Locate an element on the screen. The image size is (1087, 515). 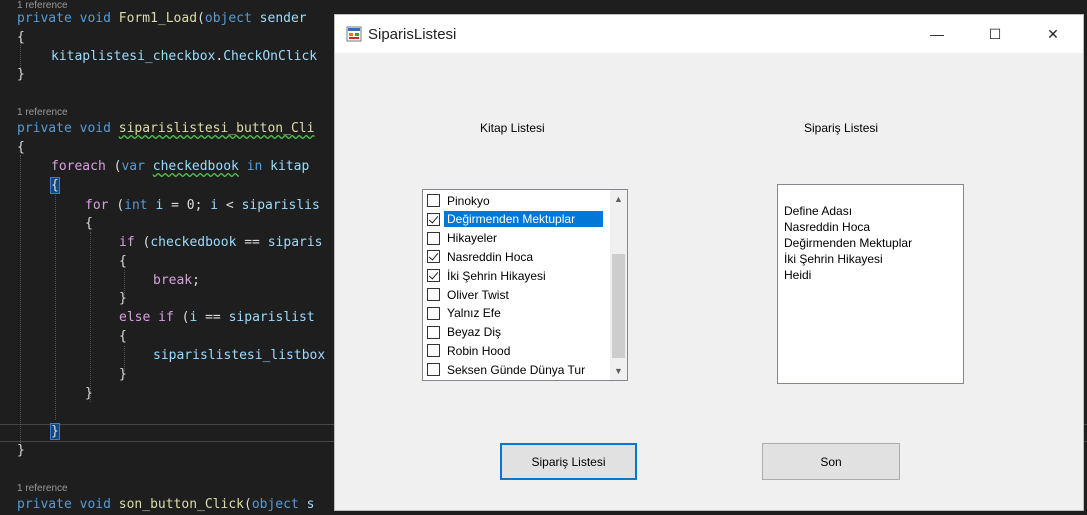
code-line: break; is located at coordinates (176, 280).